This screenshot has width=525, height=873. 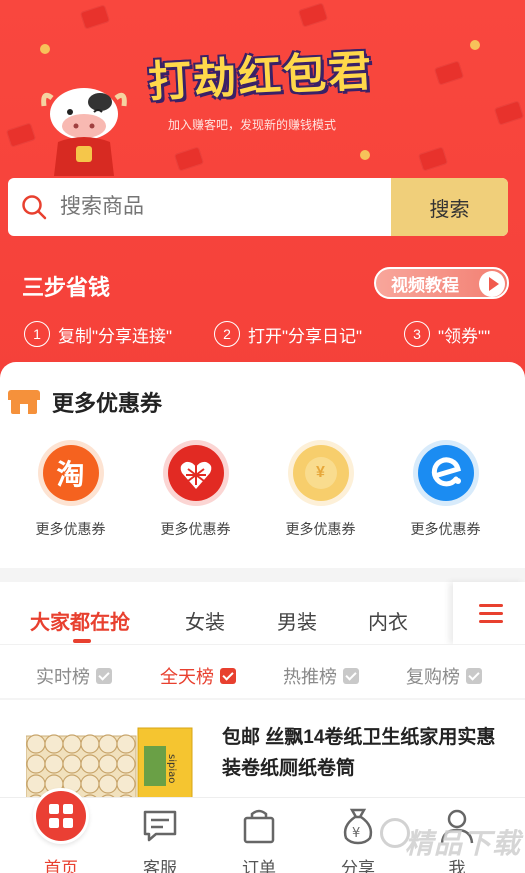 I want to click on step-text: 打开"分享日记", so click(x=305, y=336).